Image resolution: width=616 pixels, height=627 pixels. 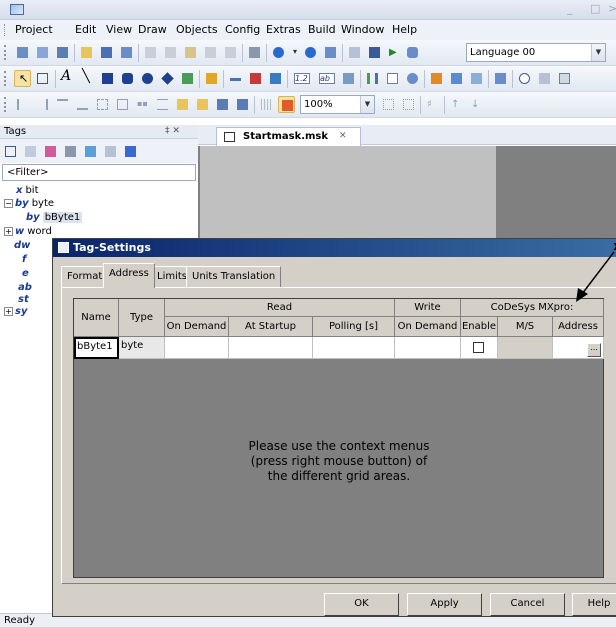 I want to click on tree-item-bbyte1: by bByte1, so click(x=54, y=217).